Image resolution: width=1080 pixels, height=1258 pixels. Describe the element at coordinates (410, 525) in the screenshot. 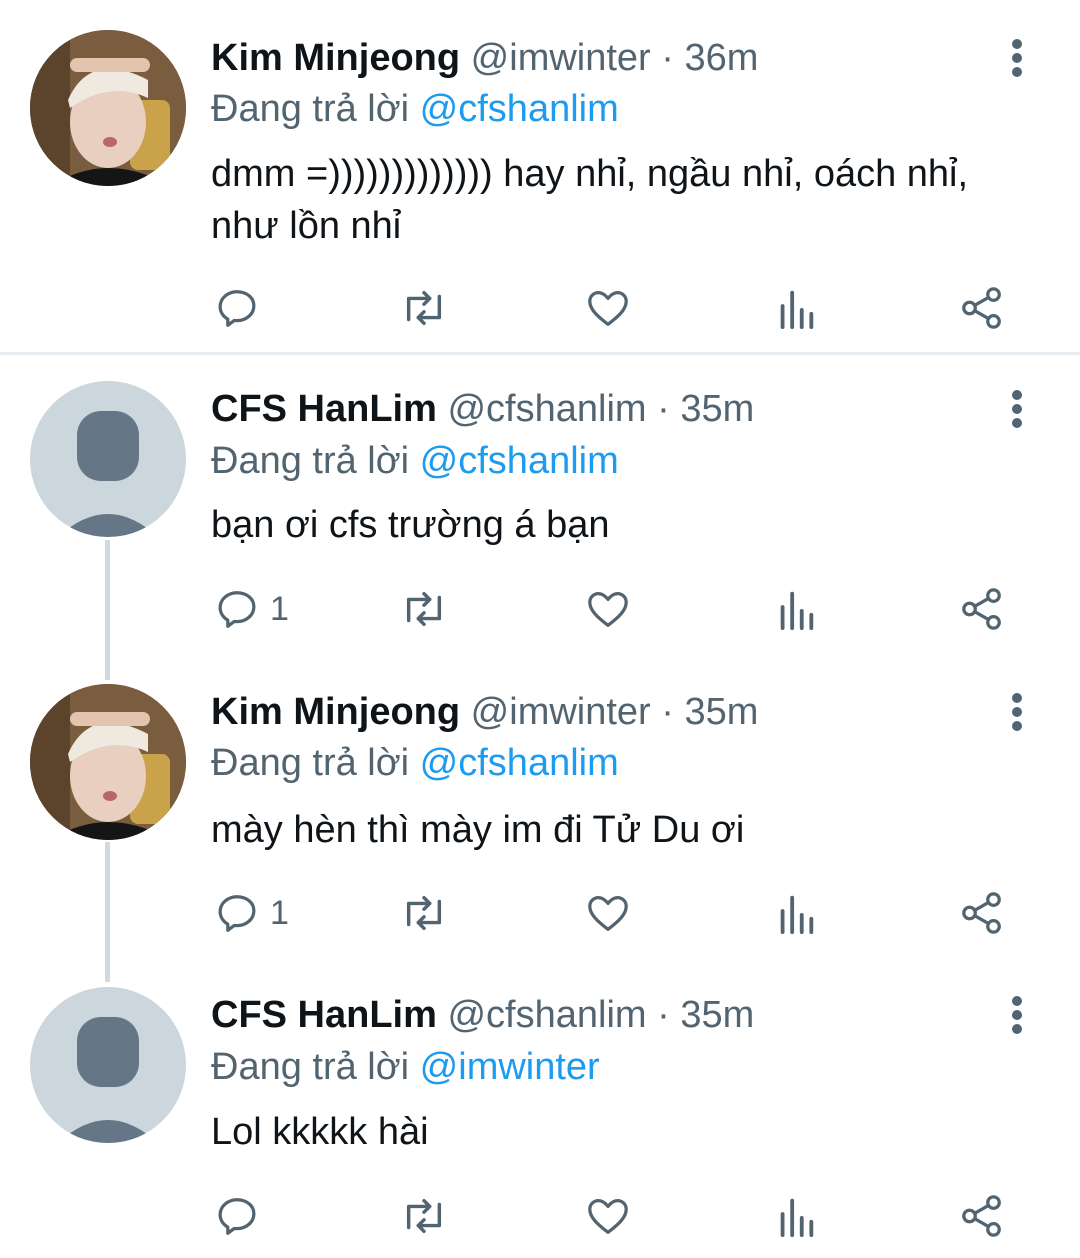

I see `tweet-text: bạn ơi cfs trường á bạn` at that location.